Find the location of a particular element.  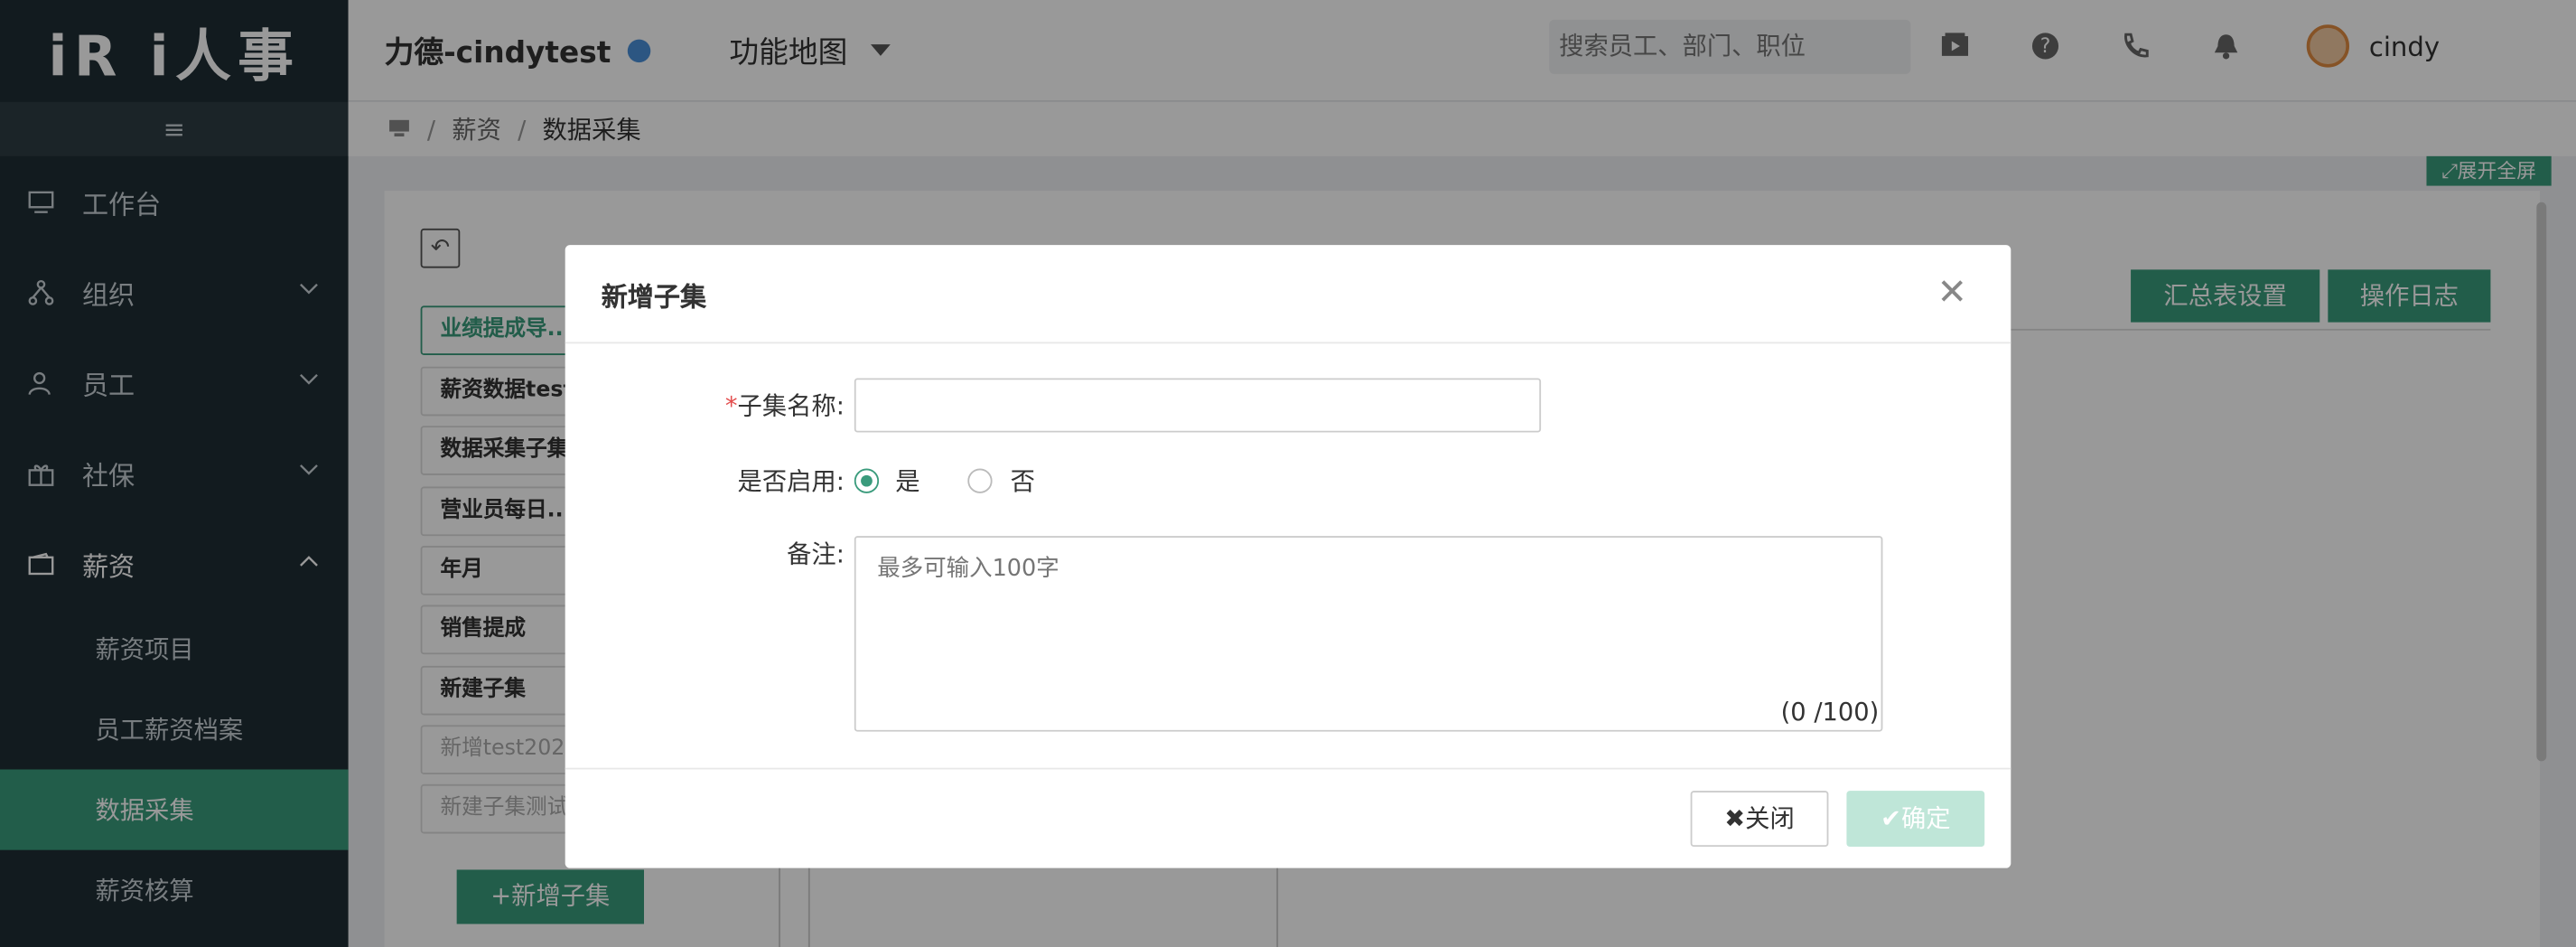

name-label-text: 子集名称: is located at coordinates (791, 406).